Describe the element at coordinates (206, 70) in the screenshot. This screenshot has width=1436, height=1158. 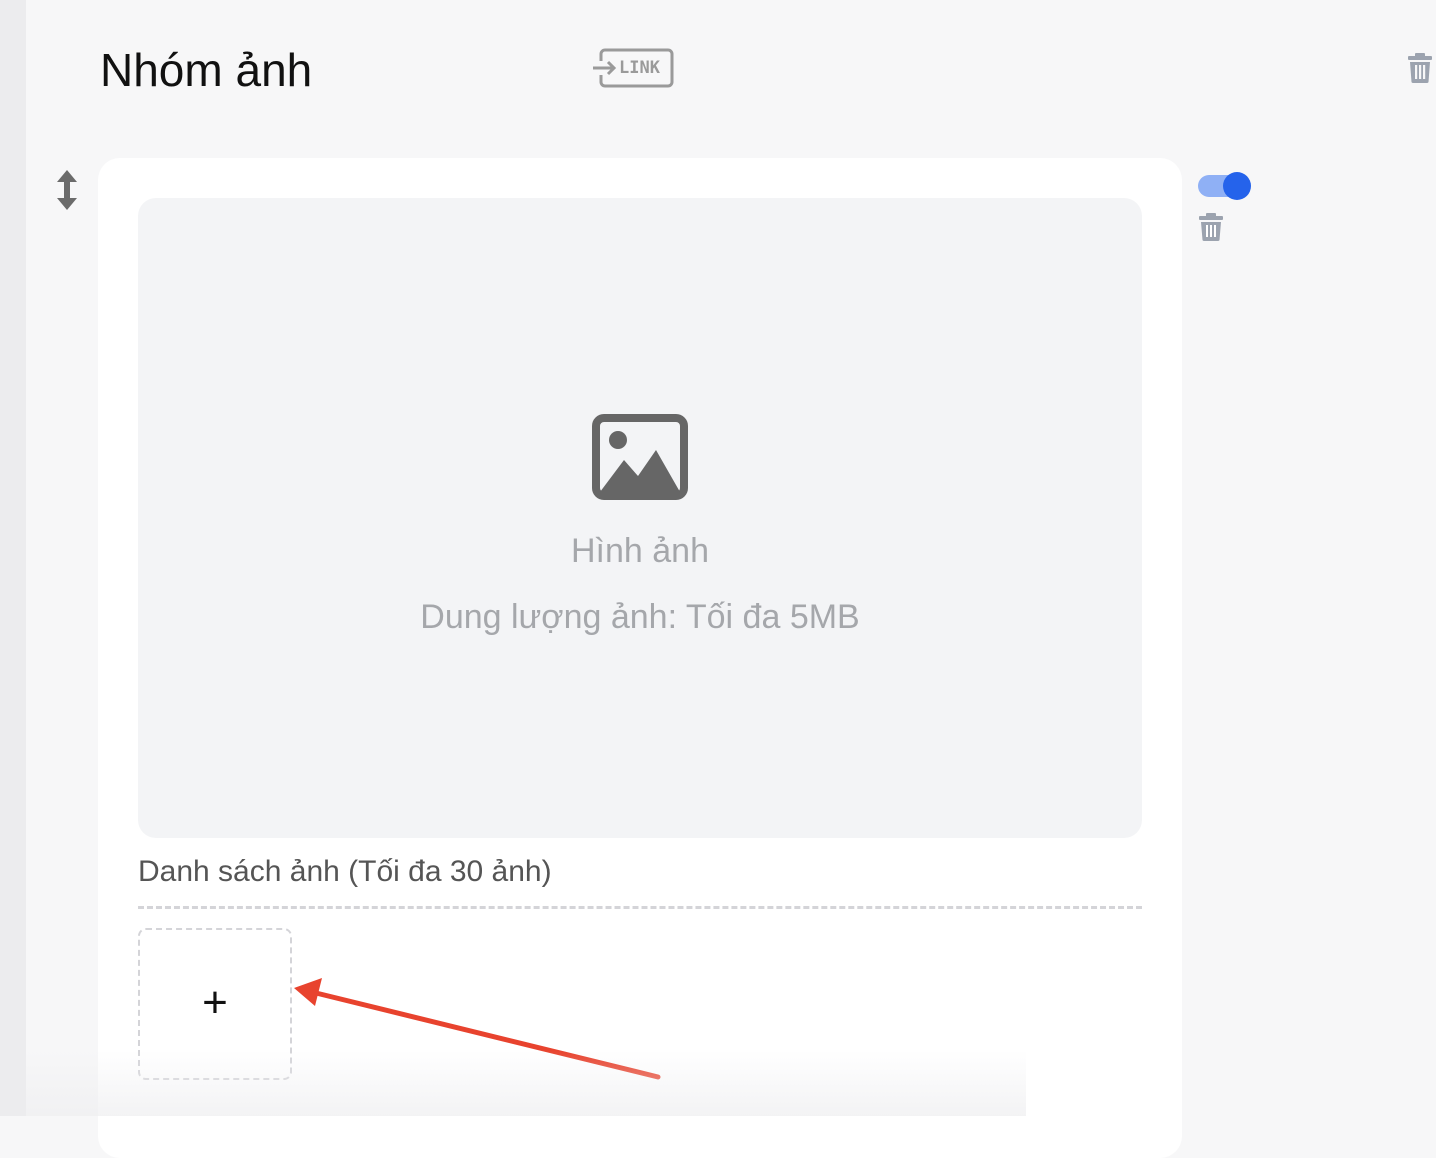
I see `section-title: Nhóm ảnh` at that location.